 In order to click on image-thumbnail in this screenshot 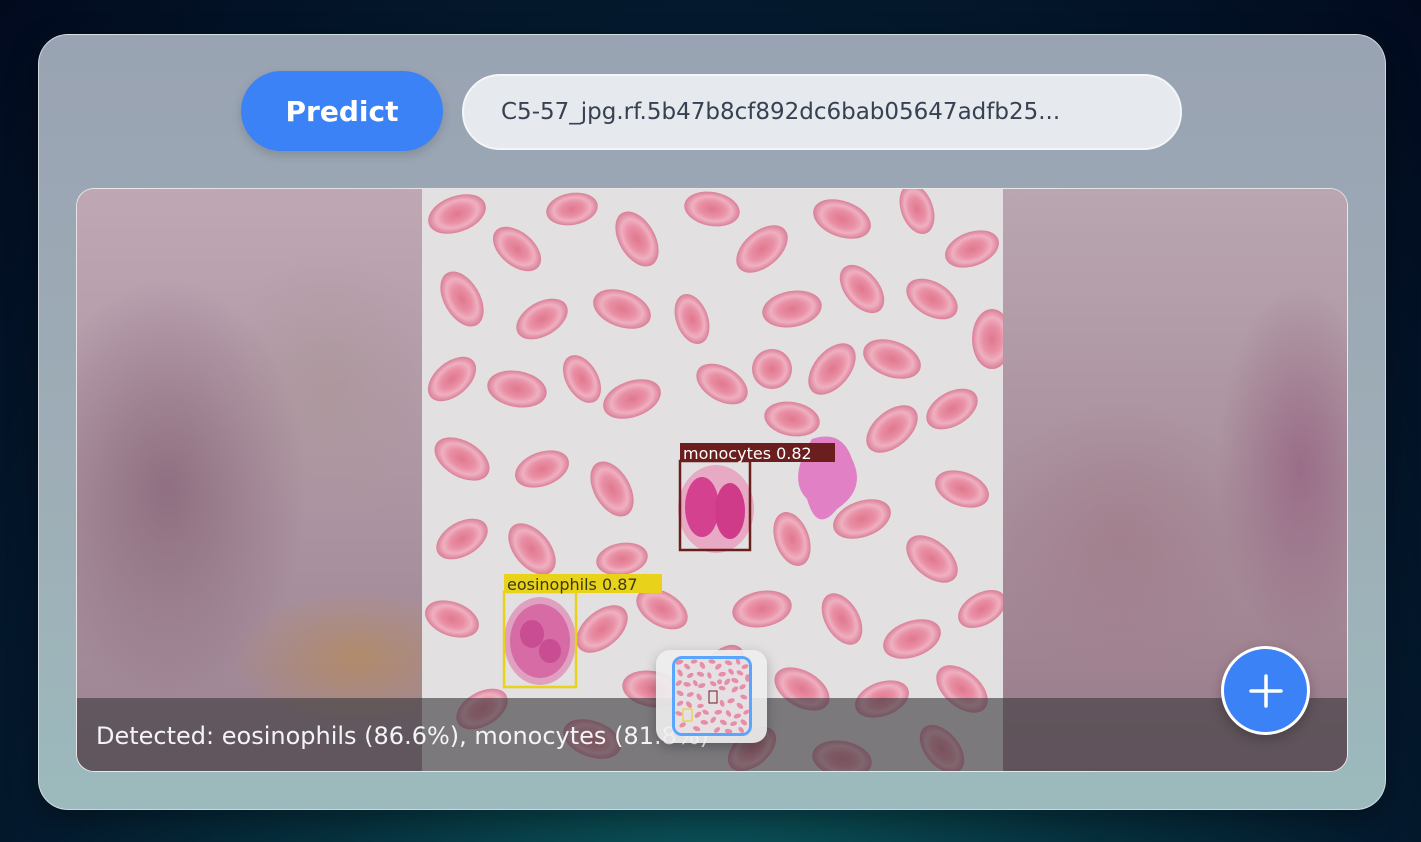, I will do `click(712, 696)`.